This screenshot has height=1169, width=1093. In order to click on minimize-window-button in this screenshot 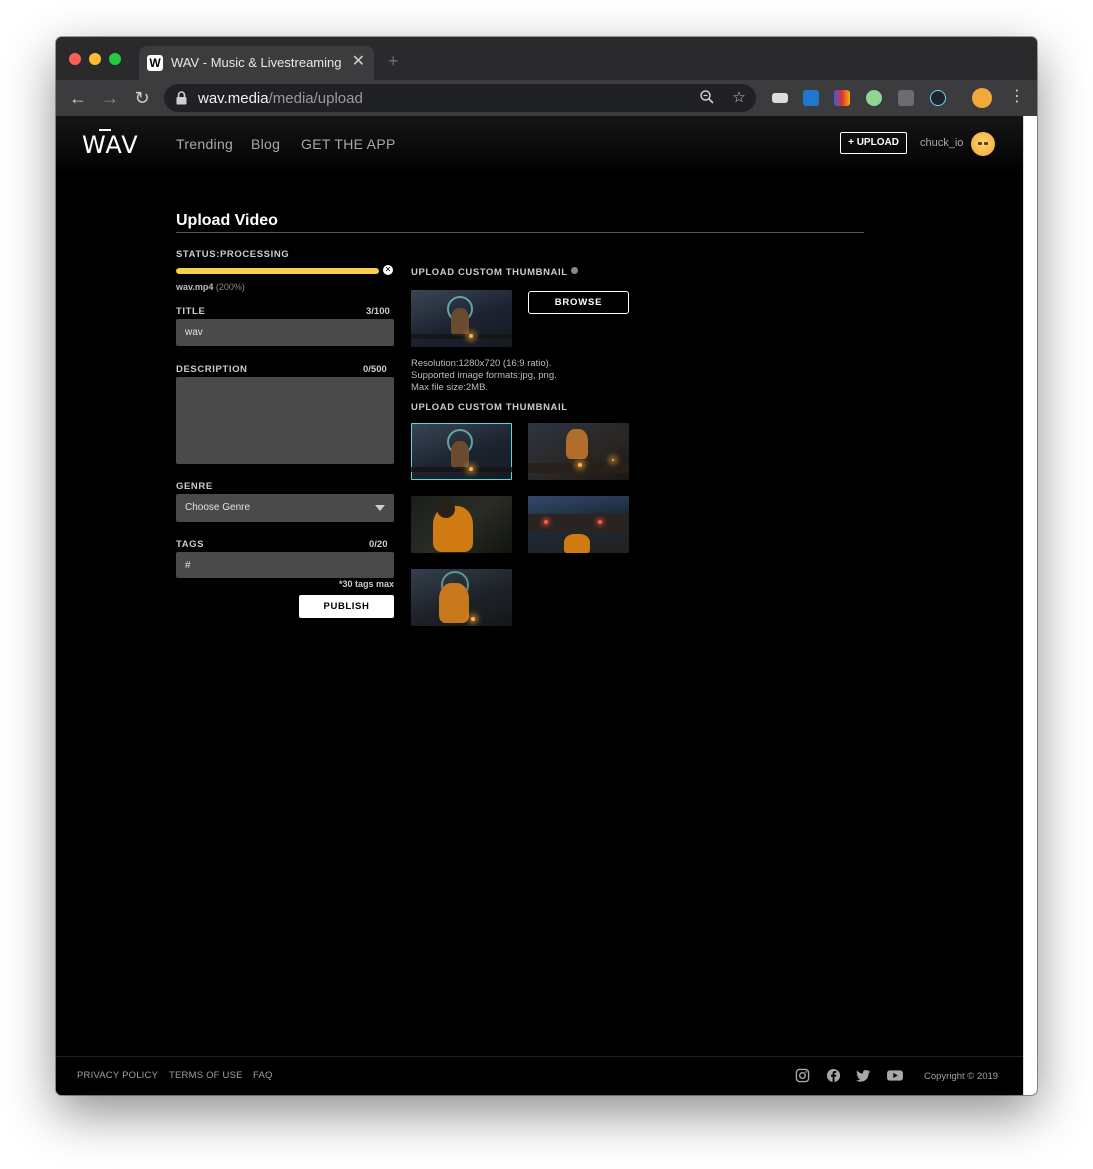, I will do `click(95, 59)`.